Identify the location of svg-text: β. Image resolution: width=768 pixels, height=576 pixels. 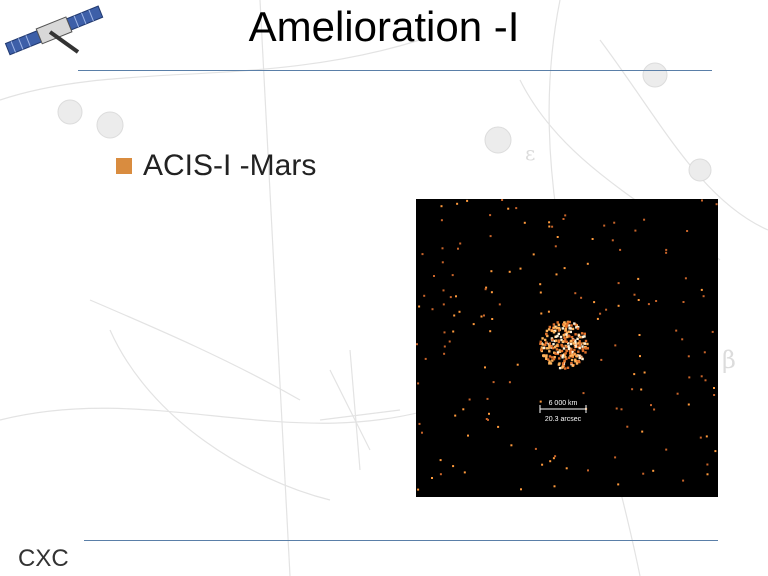
(729, 360).